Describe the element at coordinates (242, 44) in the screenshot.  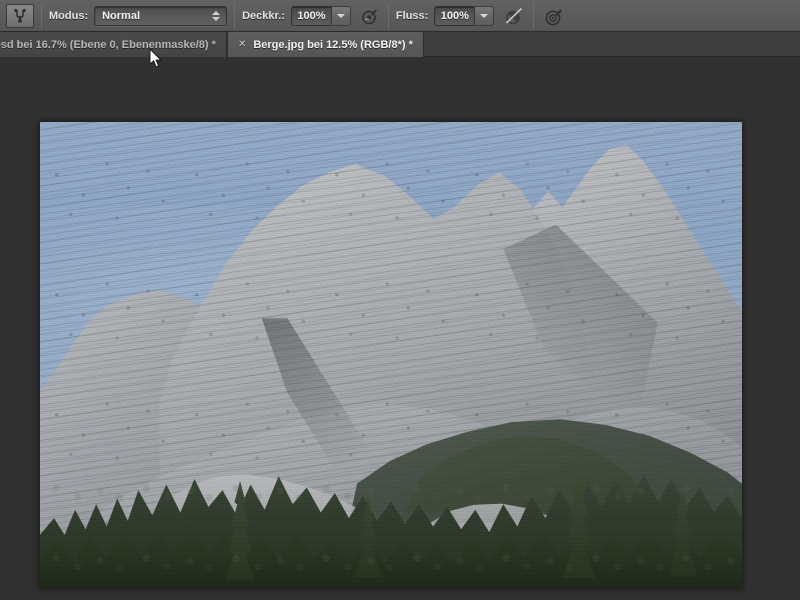
I see `close-icon: ✕` at that location.